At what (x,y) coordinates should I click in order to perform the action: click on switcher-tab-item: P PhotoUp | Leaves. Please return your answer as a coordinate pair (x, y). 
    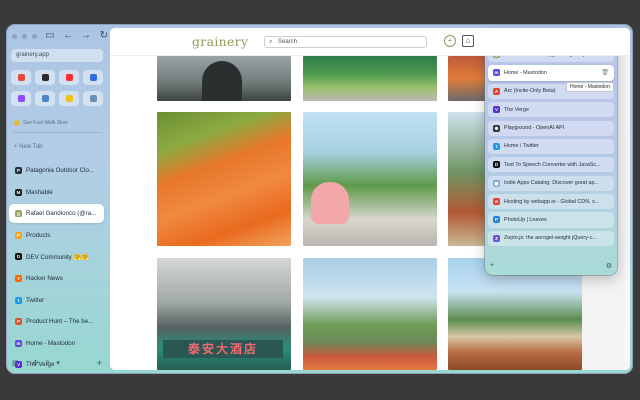
    Looking at the image, I should click on (551, 220).